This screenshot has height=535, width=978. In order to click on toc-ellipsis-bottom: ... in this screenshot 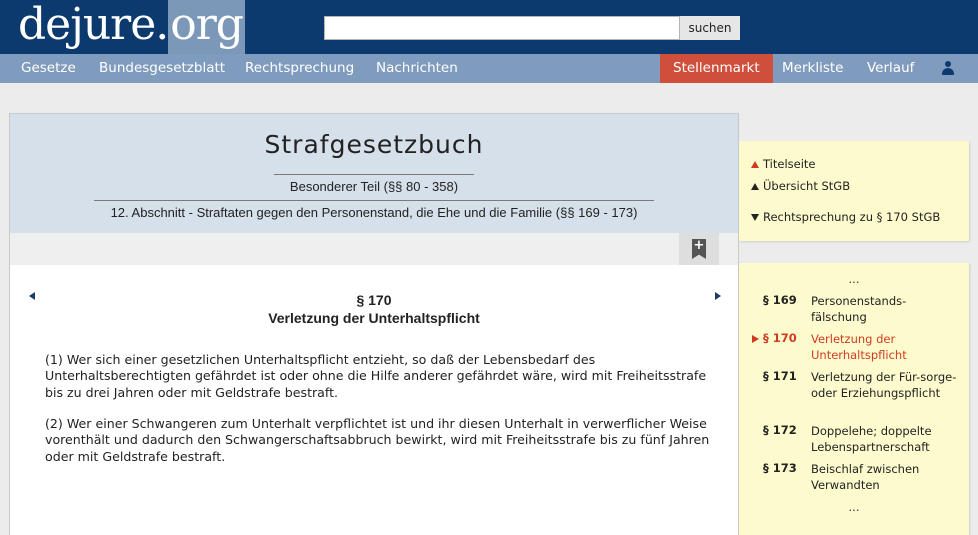, I will do `click(854, 507)`.